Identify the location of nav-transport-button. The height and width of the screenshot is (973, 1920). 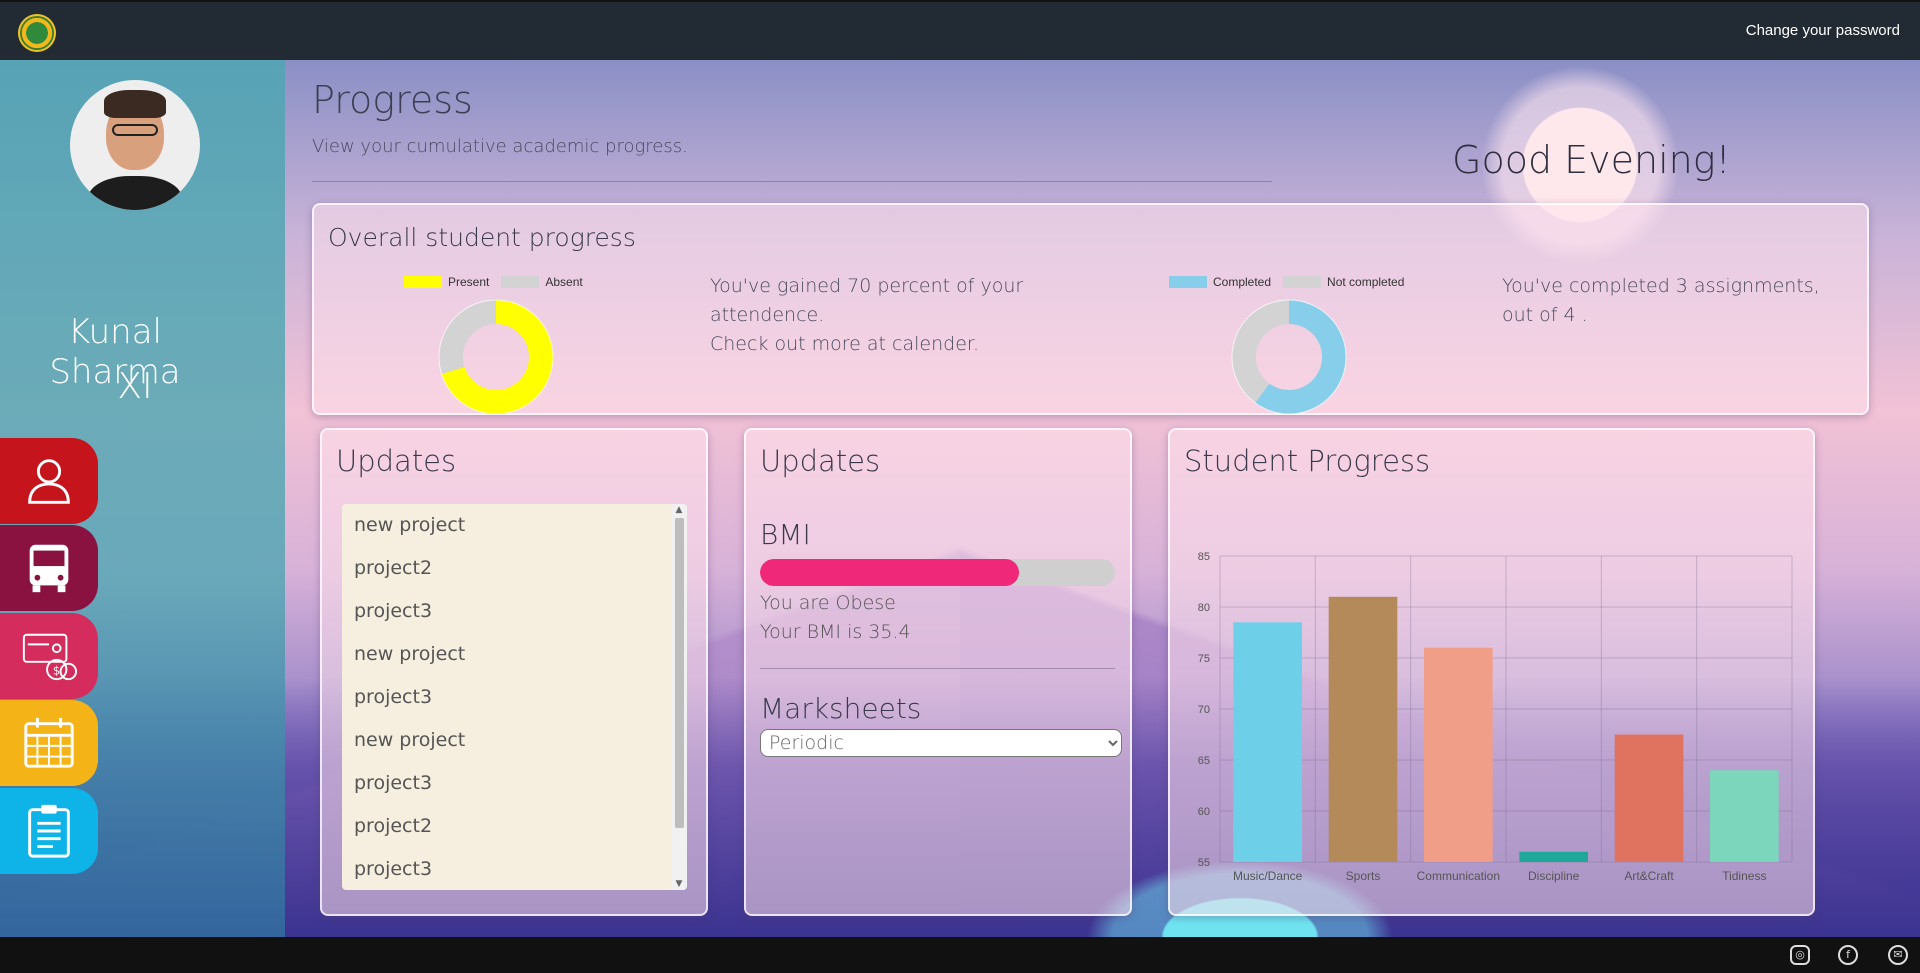
(49, 568).